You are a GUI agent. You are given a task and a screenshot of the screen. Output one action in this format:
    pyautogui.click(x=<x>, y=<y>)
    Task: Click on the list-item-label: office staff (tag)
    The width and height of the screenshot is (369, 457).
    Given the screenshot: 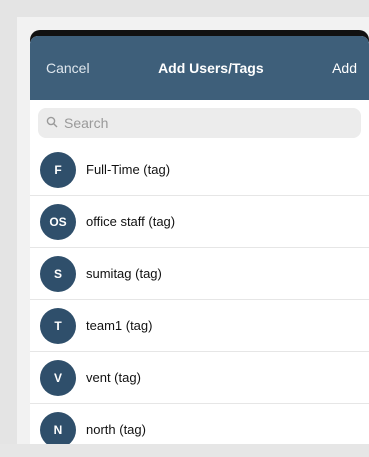 What is the action you would take?
    pyautogui.click(x=131, y=221)
    